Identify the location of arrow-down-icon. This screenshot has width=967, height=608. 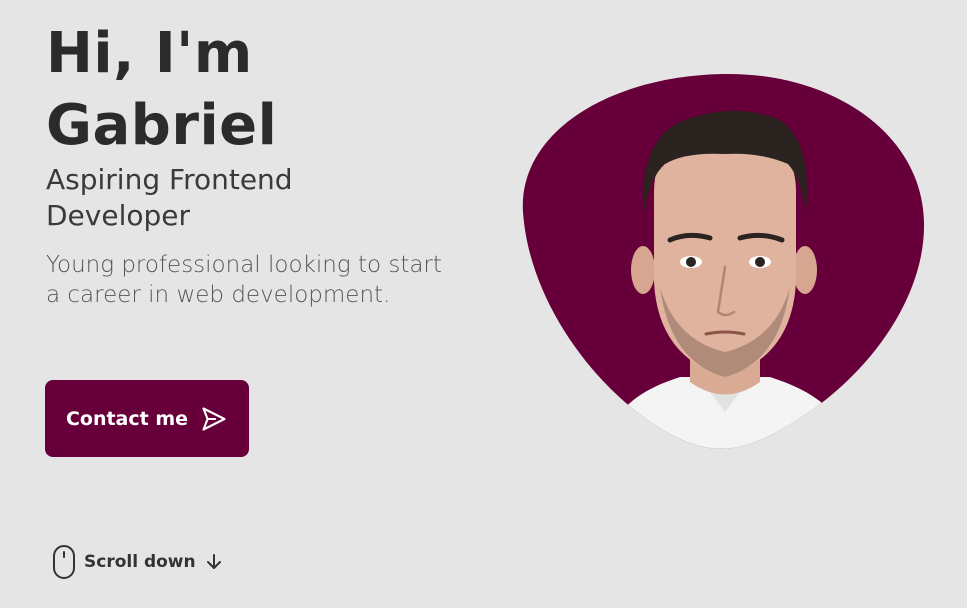
(213, 561).